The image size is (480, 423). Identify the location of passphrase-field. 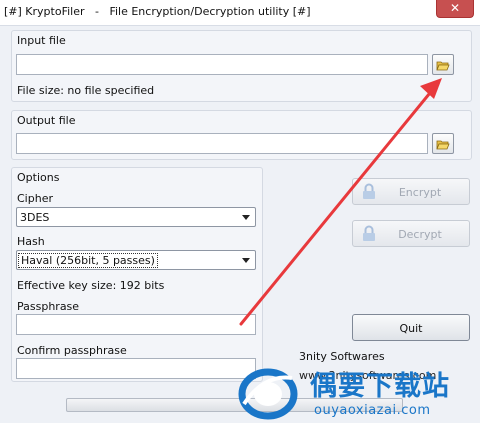
(136, 324).